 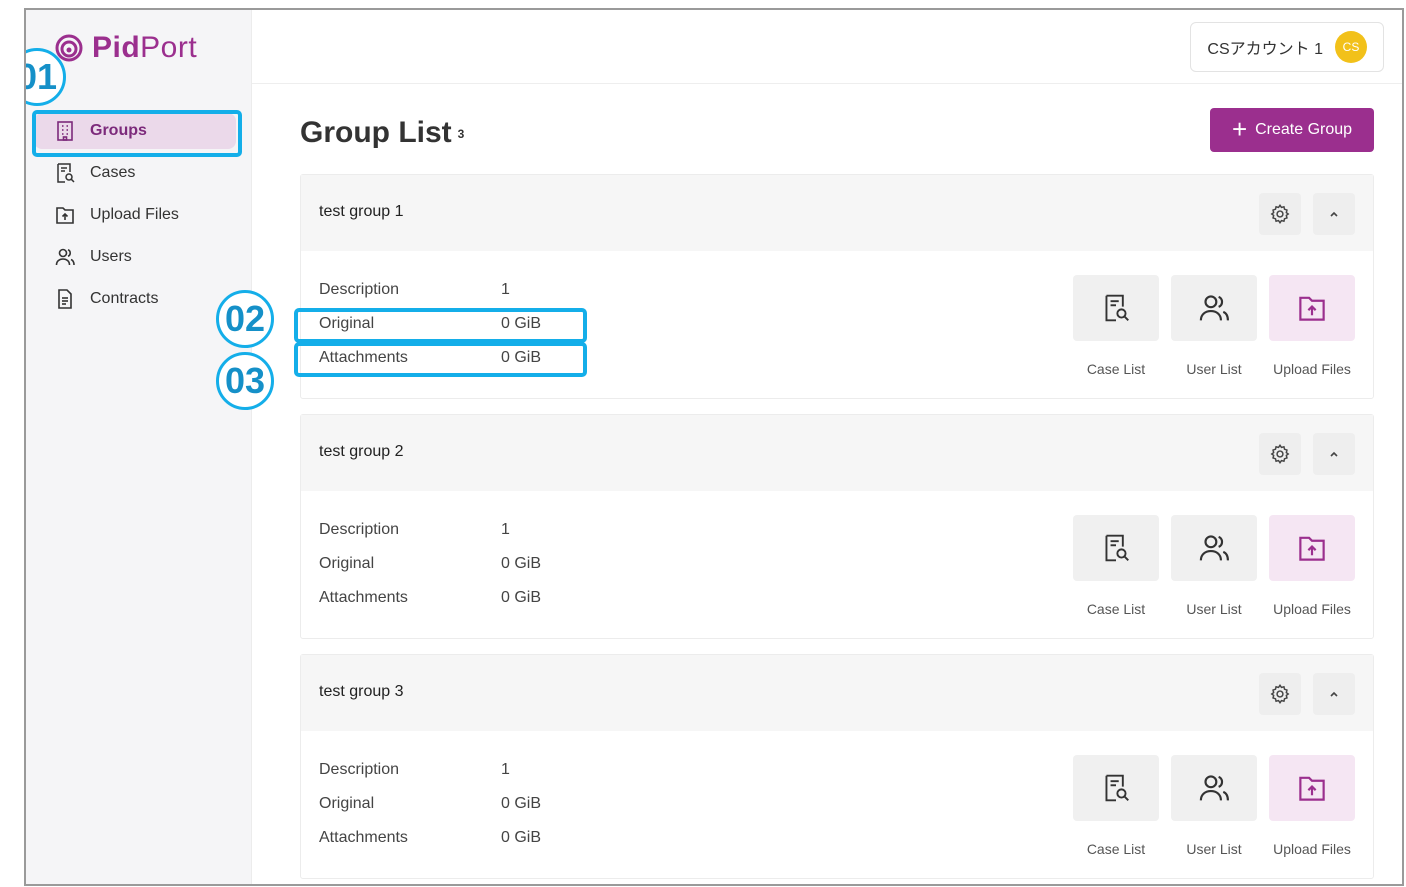 What do you see at coordinates (1265, 49) in the screenshot?
I see `account-name: CSアカウント 1` at bounding box center [1265, 49].